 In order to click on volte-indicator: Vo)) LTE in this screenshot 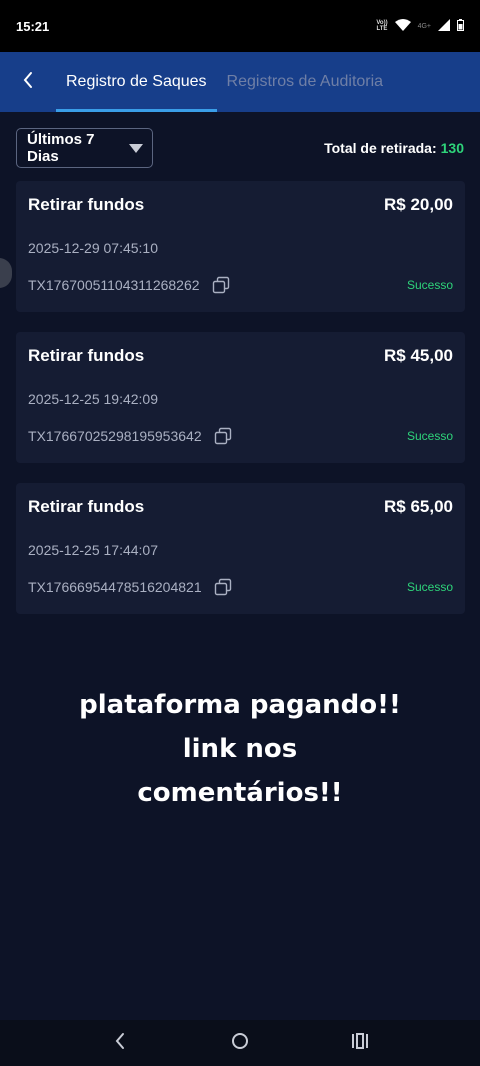, I will do `click(381, 26)`.